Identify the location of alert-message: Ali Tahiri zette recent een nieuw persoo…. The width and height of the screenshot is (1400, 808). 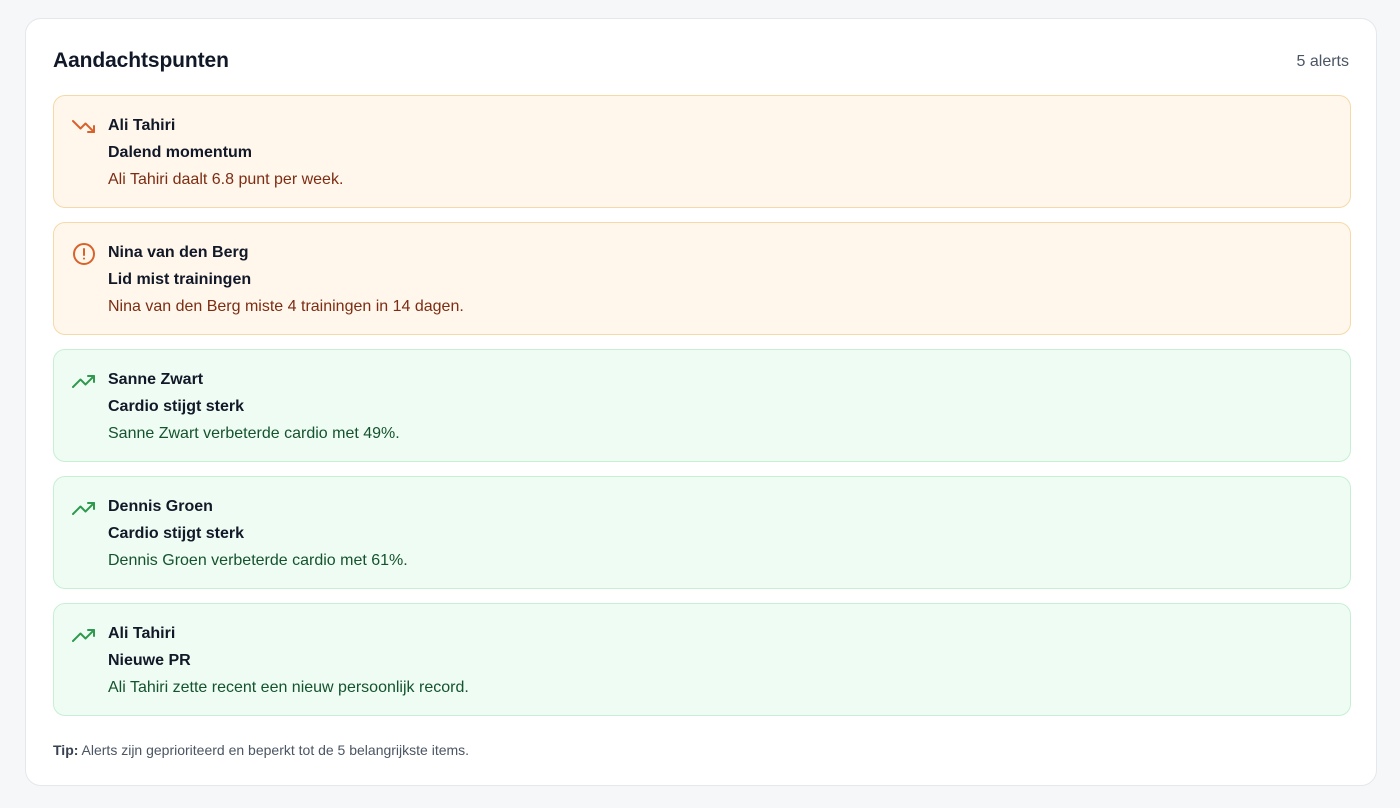
(288, 687).